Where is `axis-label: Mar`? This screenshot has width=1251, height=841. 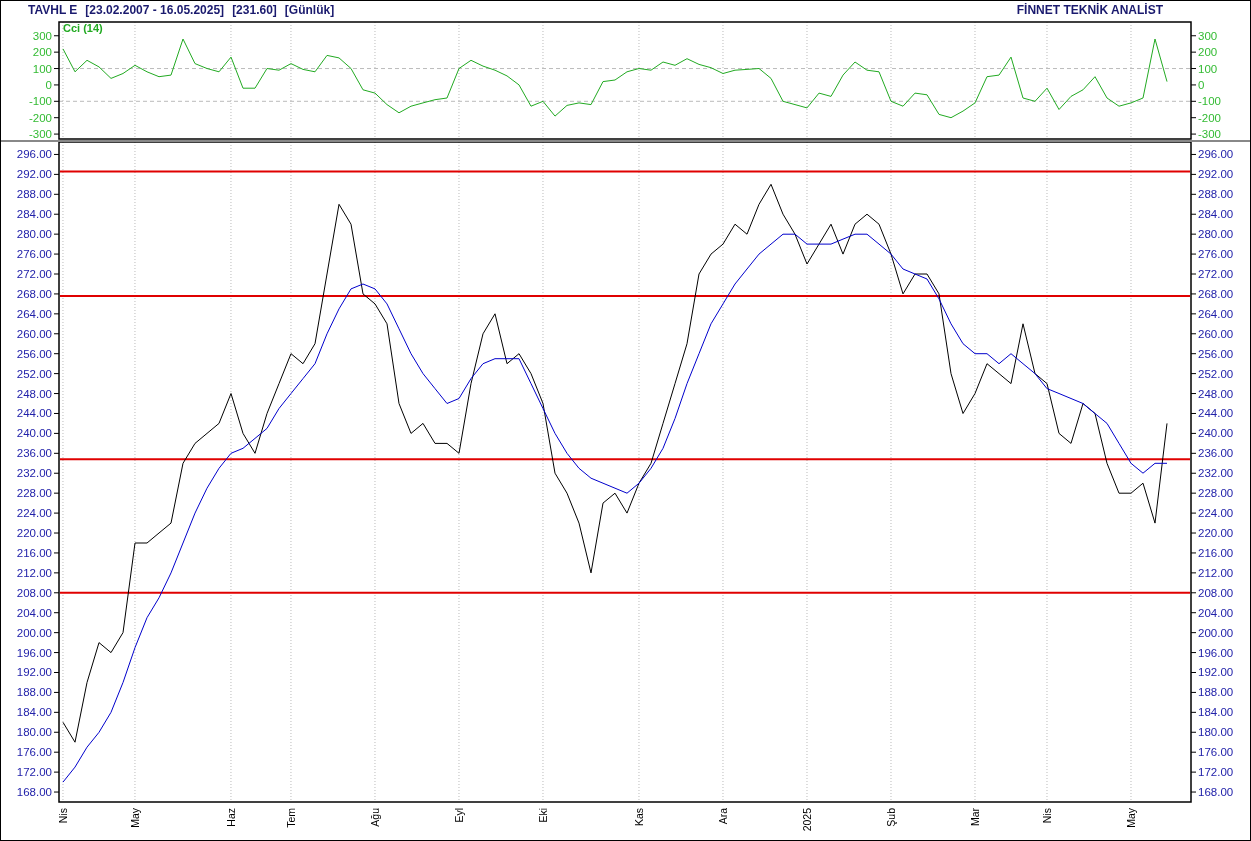
axis-label: Mar is located at coordinates (975, 817).